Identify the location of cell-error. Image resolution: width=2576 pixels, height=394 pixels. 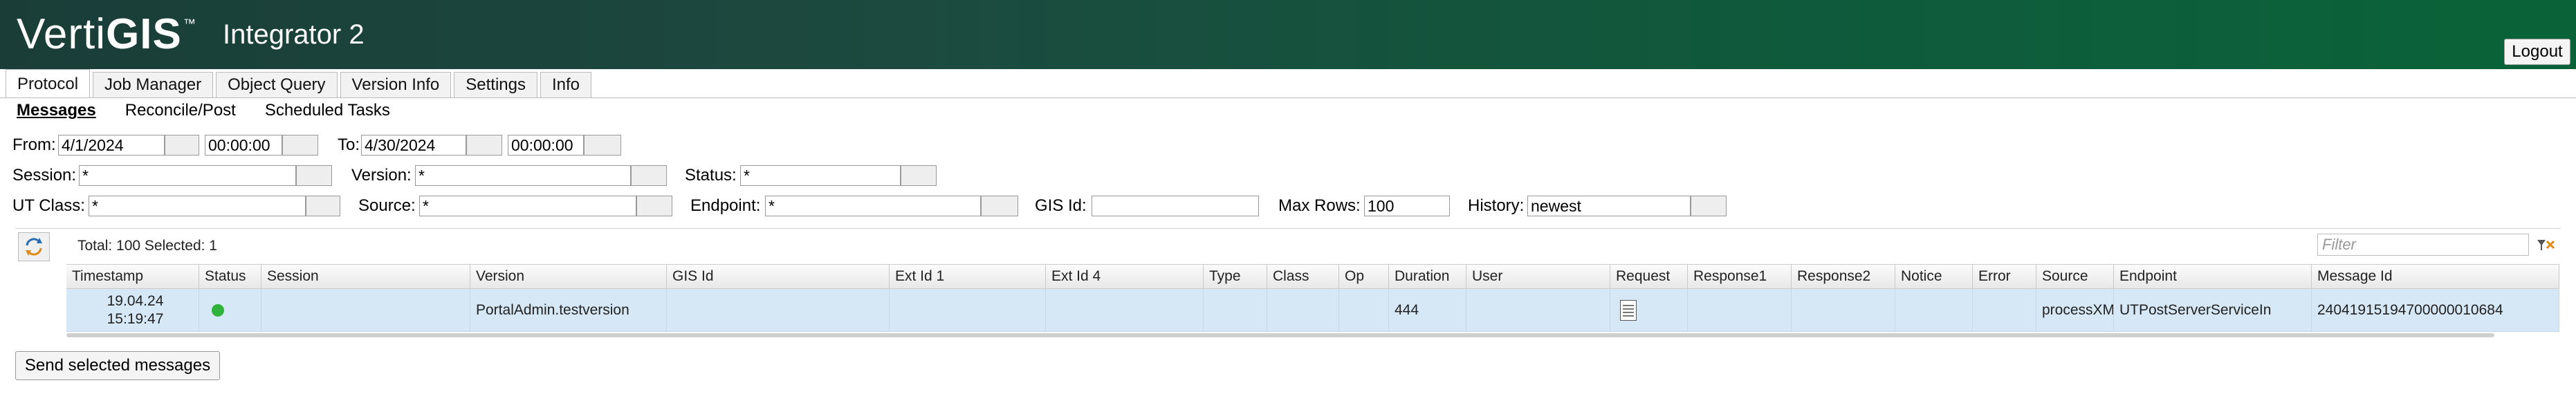
(2004, 311).